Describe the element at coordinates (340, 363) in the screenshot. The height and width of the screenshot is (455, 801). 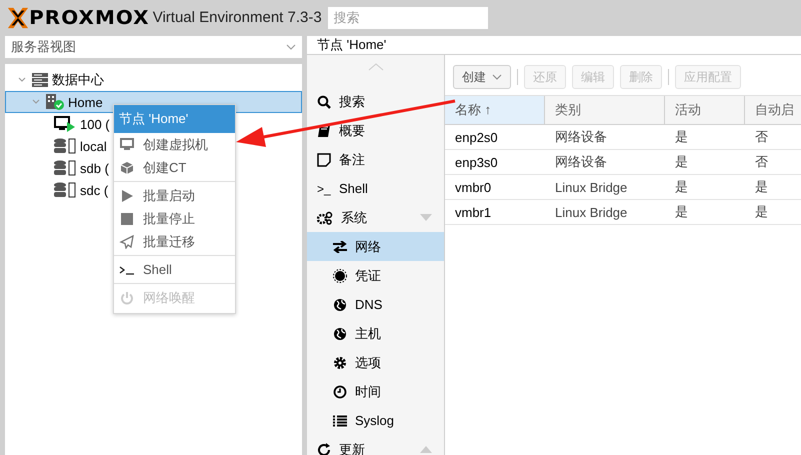
I see `gear-icon` at that location.